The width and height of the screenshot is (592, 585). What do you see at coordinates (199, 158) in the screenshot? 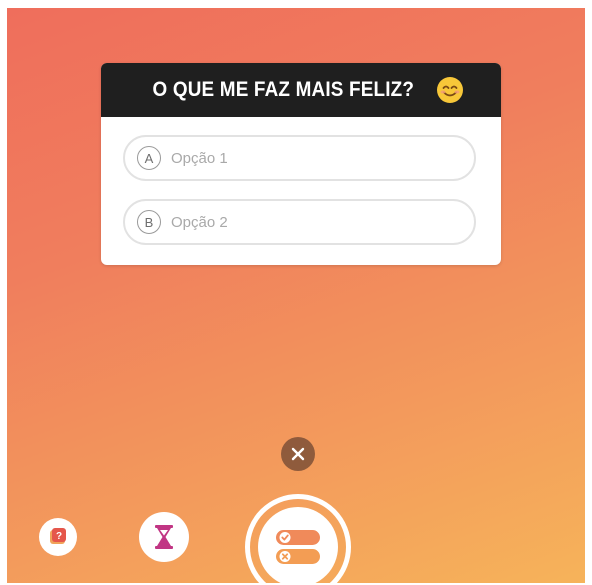
I see `option-input-a: Opção 1` at bounding box center [199, 158].